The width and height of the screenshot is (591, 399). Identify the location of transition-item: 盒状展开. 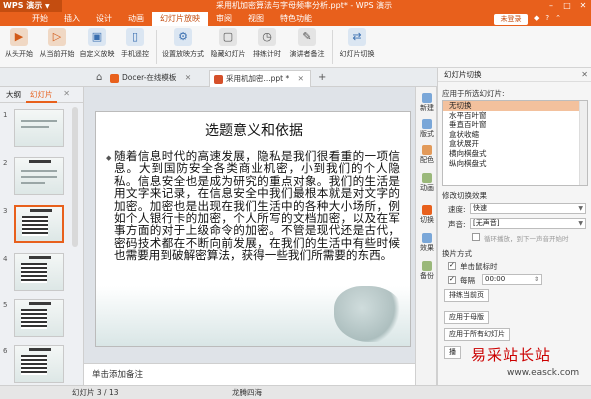
(515, 144).